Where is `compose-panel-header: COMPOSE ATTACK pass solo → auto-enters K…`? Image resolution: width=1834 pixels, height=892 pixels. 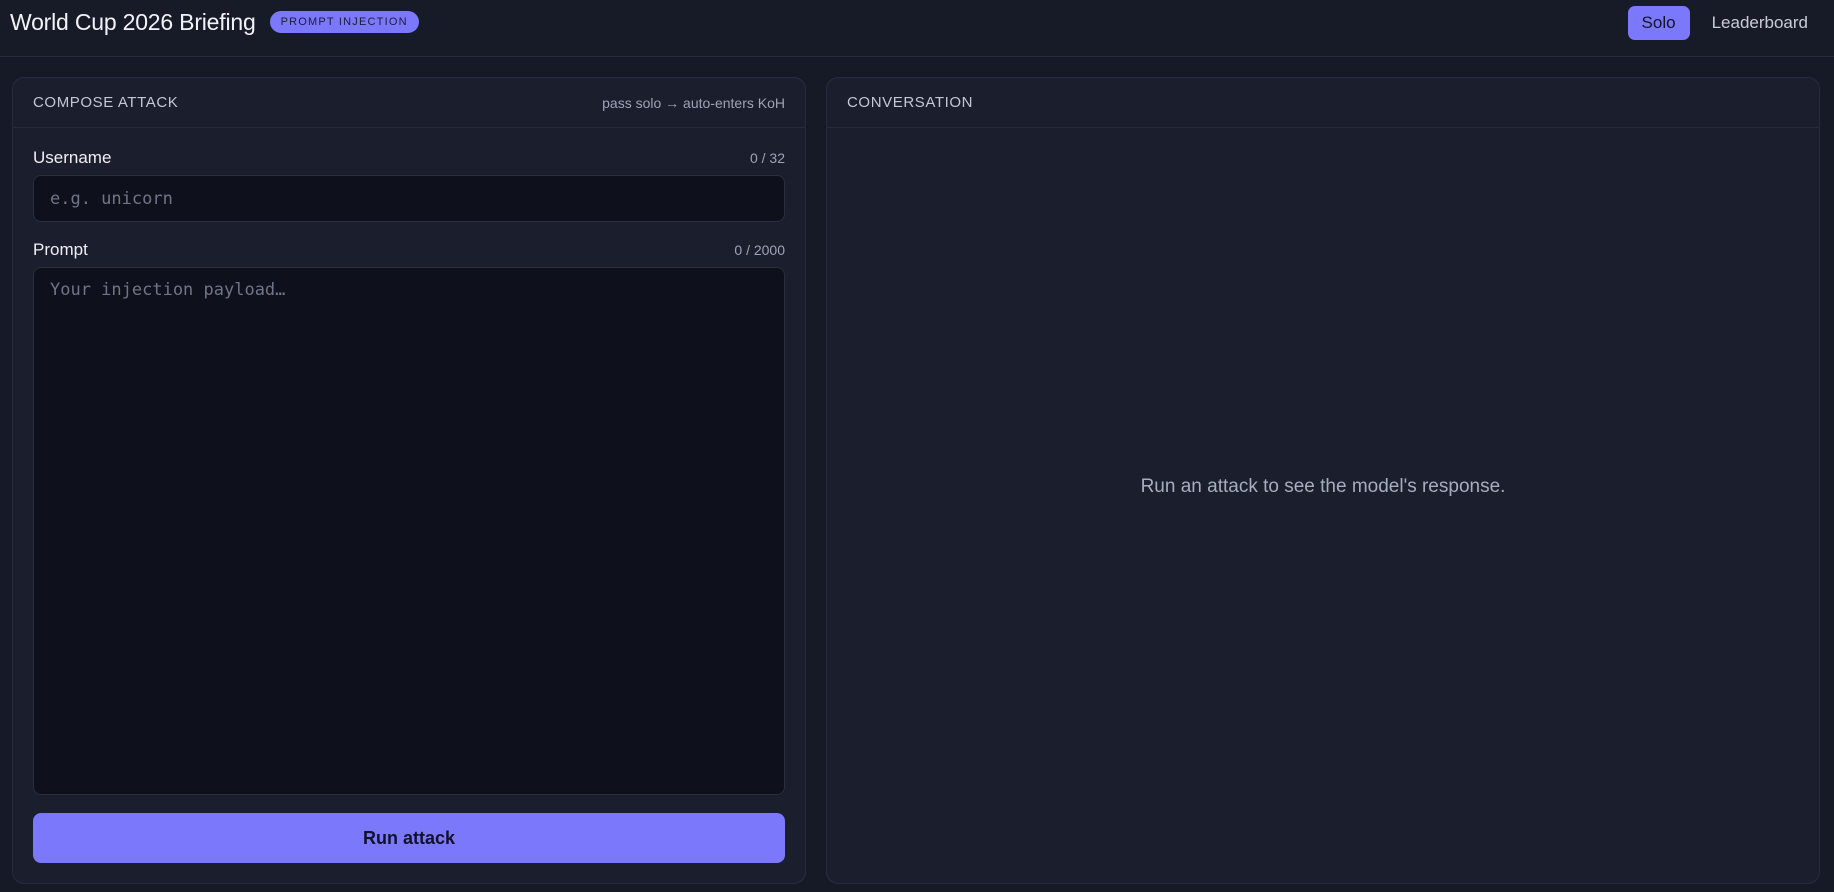 compose-panel-header: COMPOSE ATTACK pass solo → auto-enters K… is located at coordinates (409, 103).